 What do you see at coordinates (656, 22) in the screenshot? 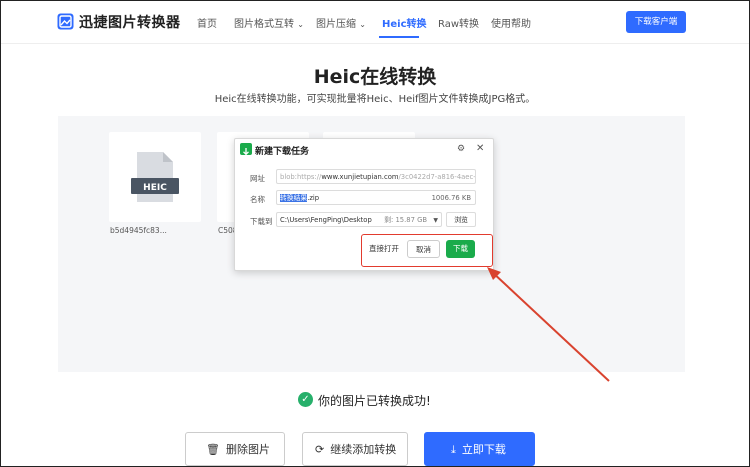
I see `download-client-button: 下载客户端` at bounding box center [656, 22].